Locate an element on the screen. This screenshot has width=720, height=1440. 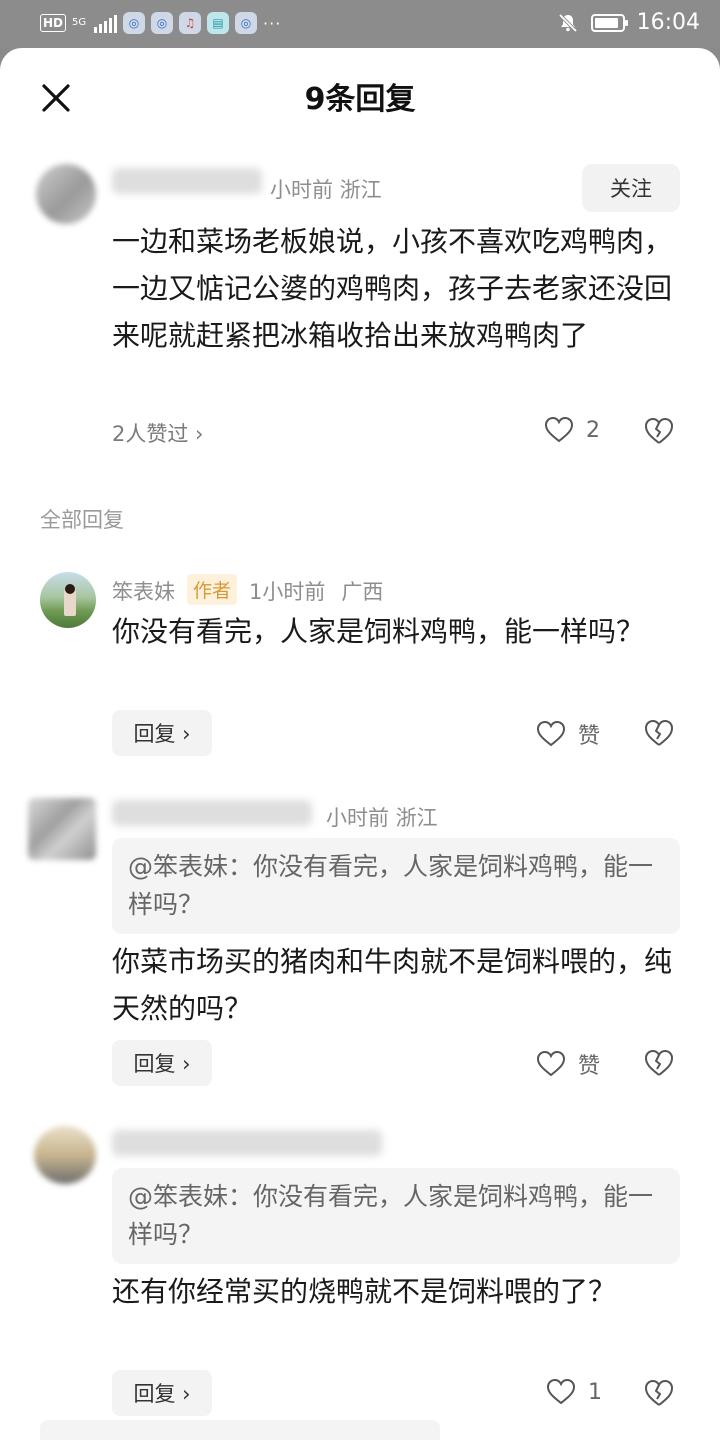
more-notifications-icon: ··· is located at coordinates (272, 23).